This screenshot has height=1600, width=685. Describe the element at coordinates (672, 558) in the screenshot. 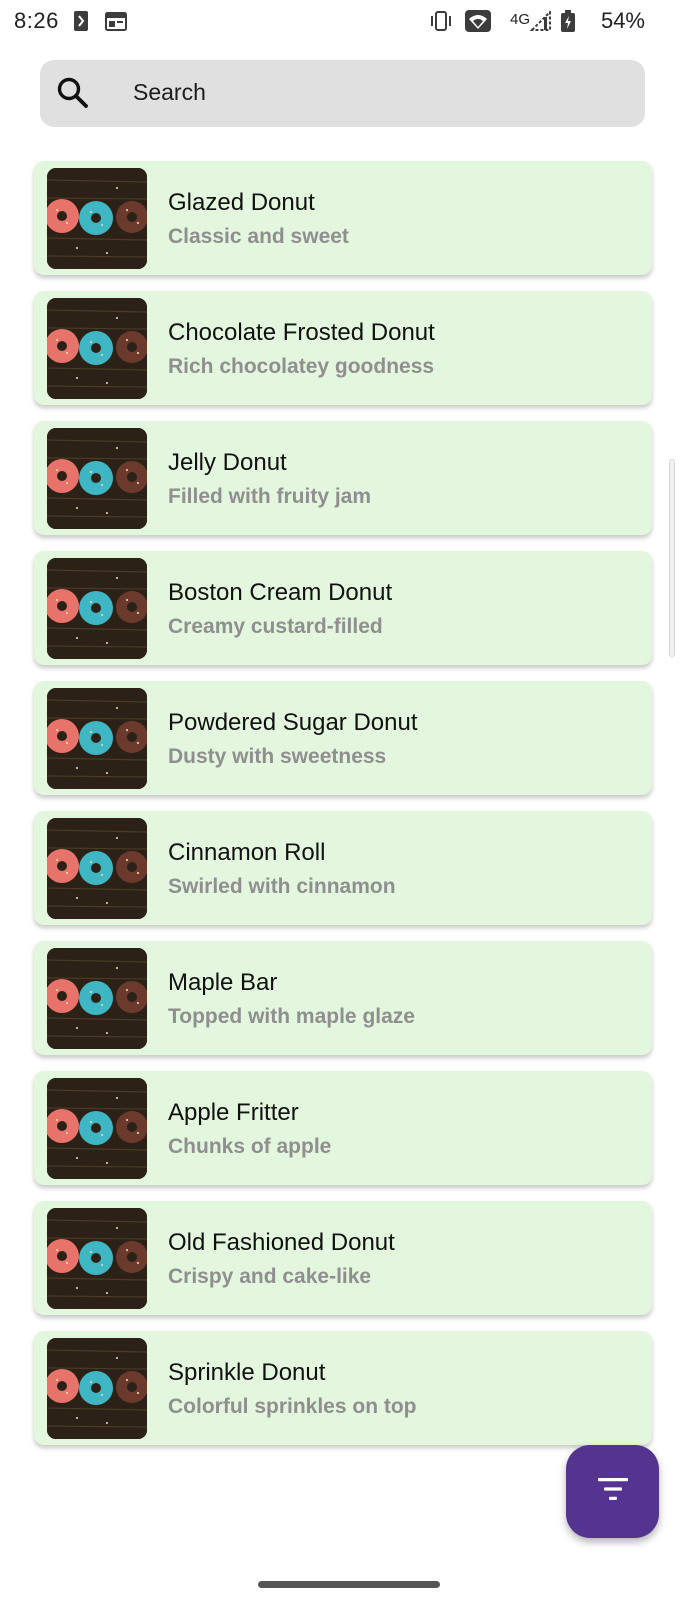

I see `scrollbar` at that location.